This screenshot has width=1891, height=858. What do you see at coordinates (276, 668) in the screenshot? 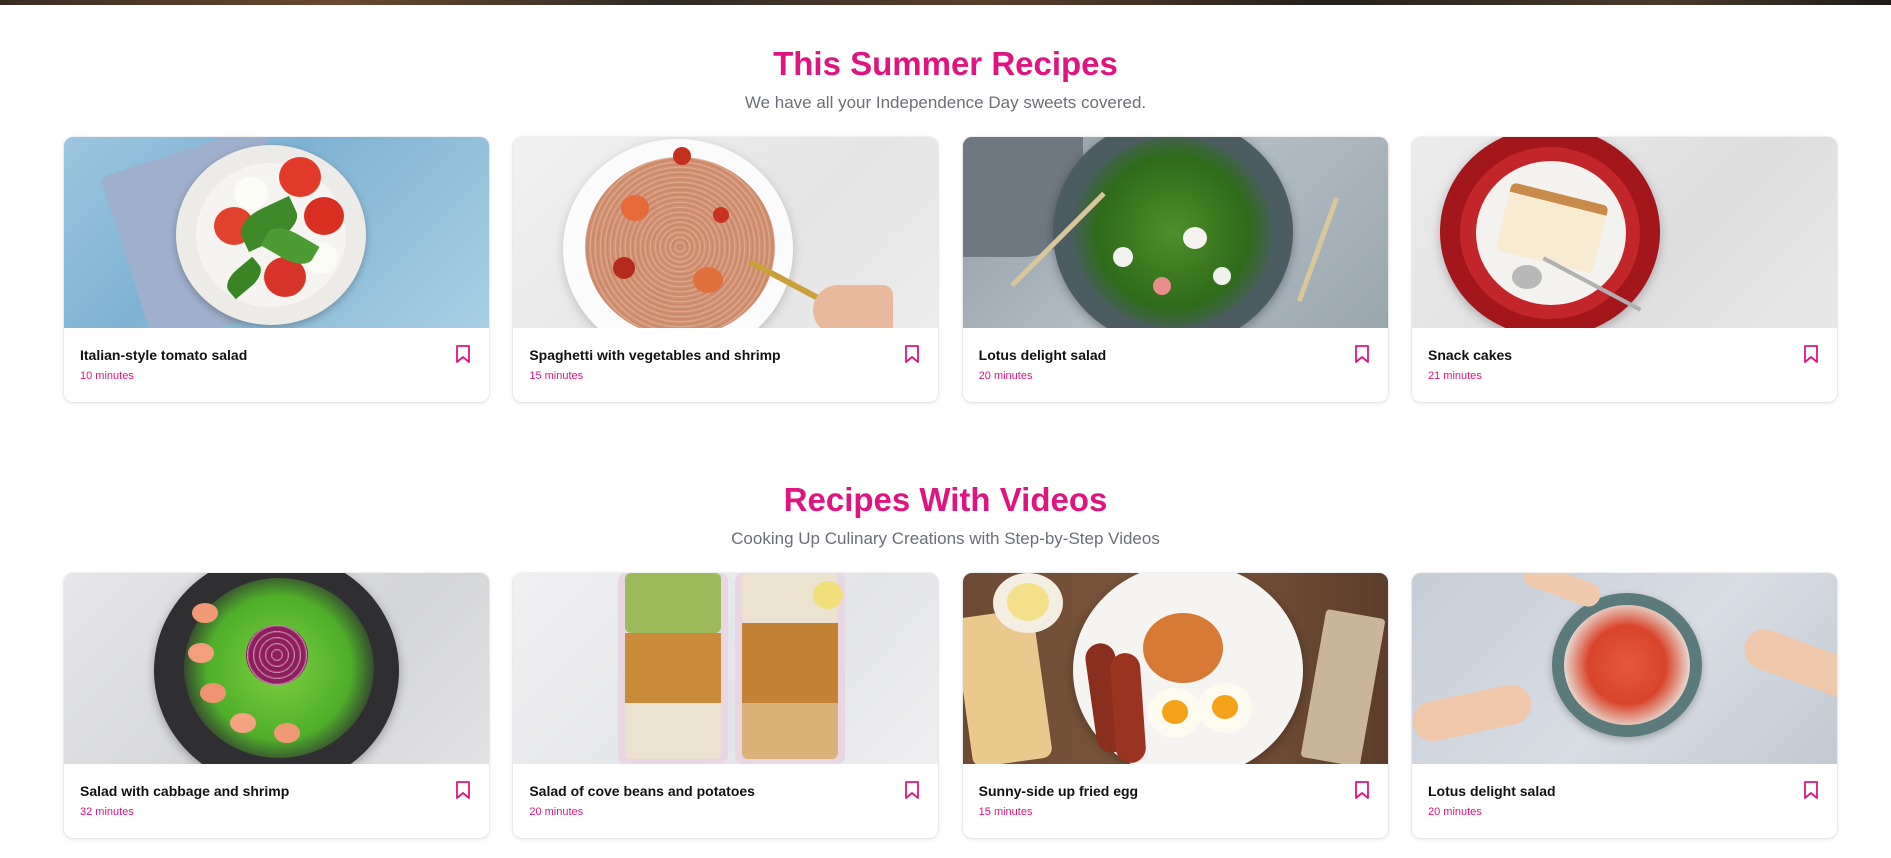
I see `shrimp-salad-image` at bounding box center [276, 668].